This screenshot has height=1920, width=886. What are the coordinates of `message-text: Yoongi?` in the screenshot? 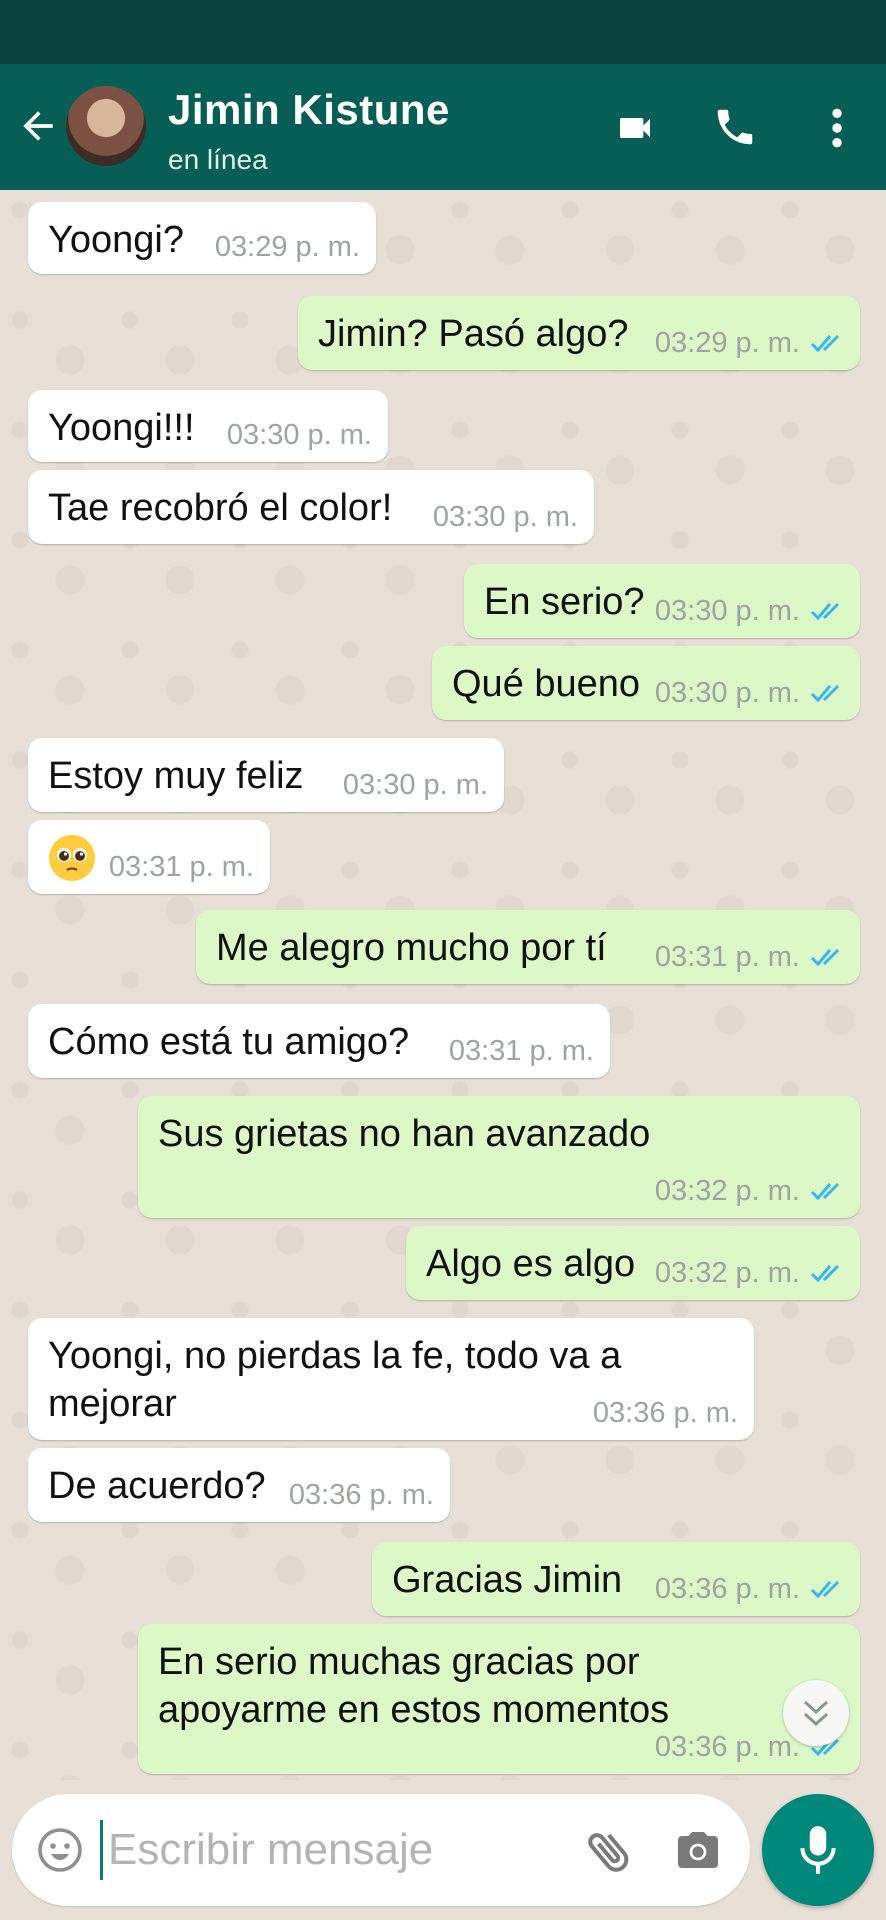 It's located at (116, 240).